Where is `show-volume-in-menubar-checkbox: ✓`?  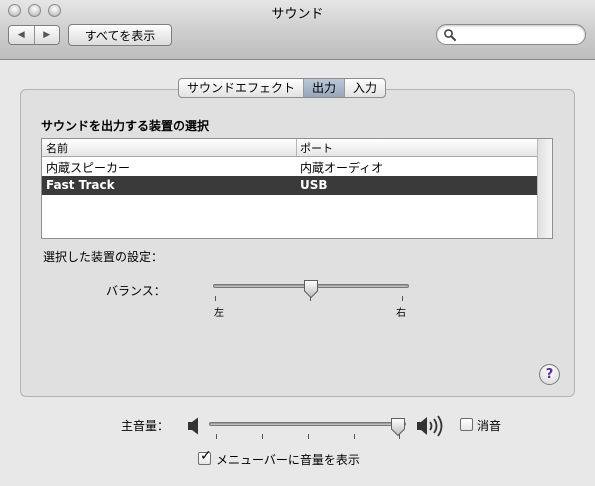
show-volume-in-menubar-checkbox: ✓ is located at coordinates (205, 456).